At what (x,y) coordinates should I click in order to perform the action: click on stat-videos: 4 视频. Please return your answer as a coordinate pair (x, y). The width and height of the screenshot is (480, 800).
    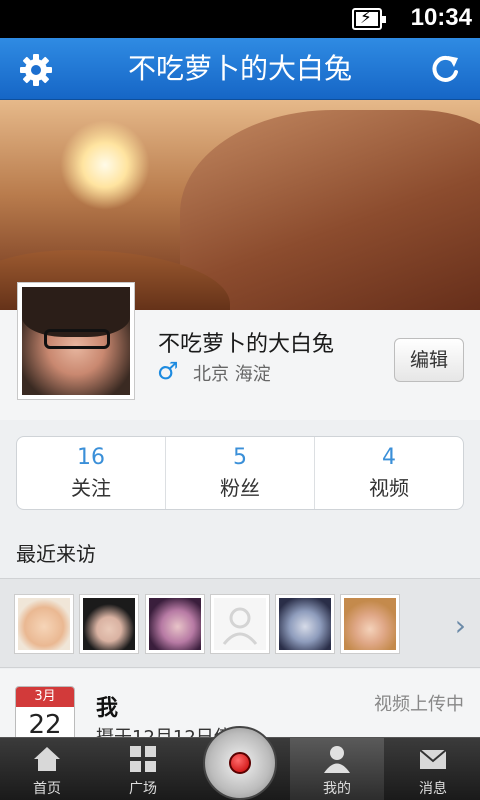
    Looking at the image, I should click on (389, 473).